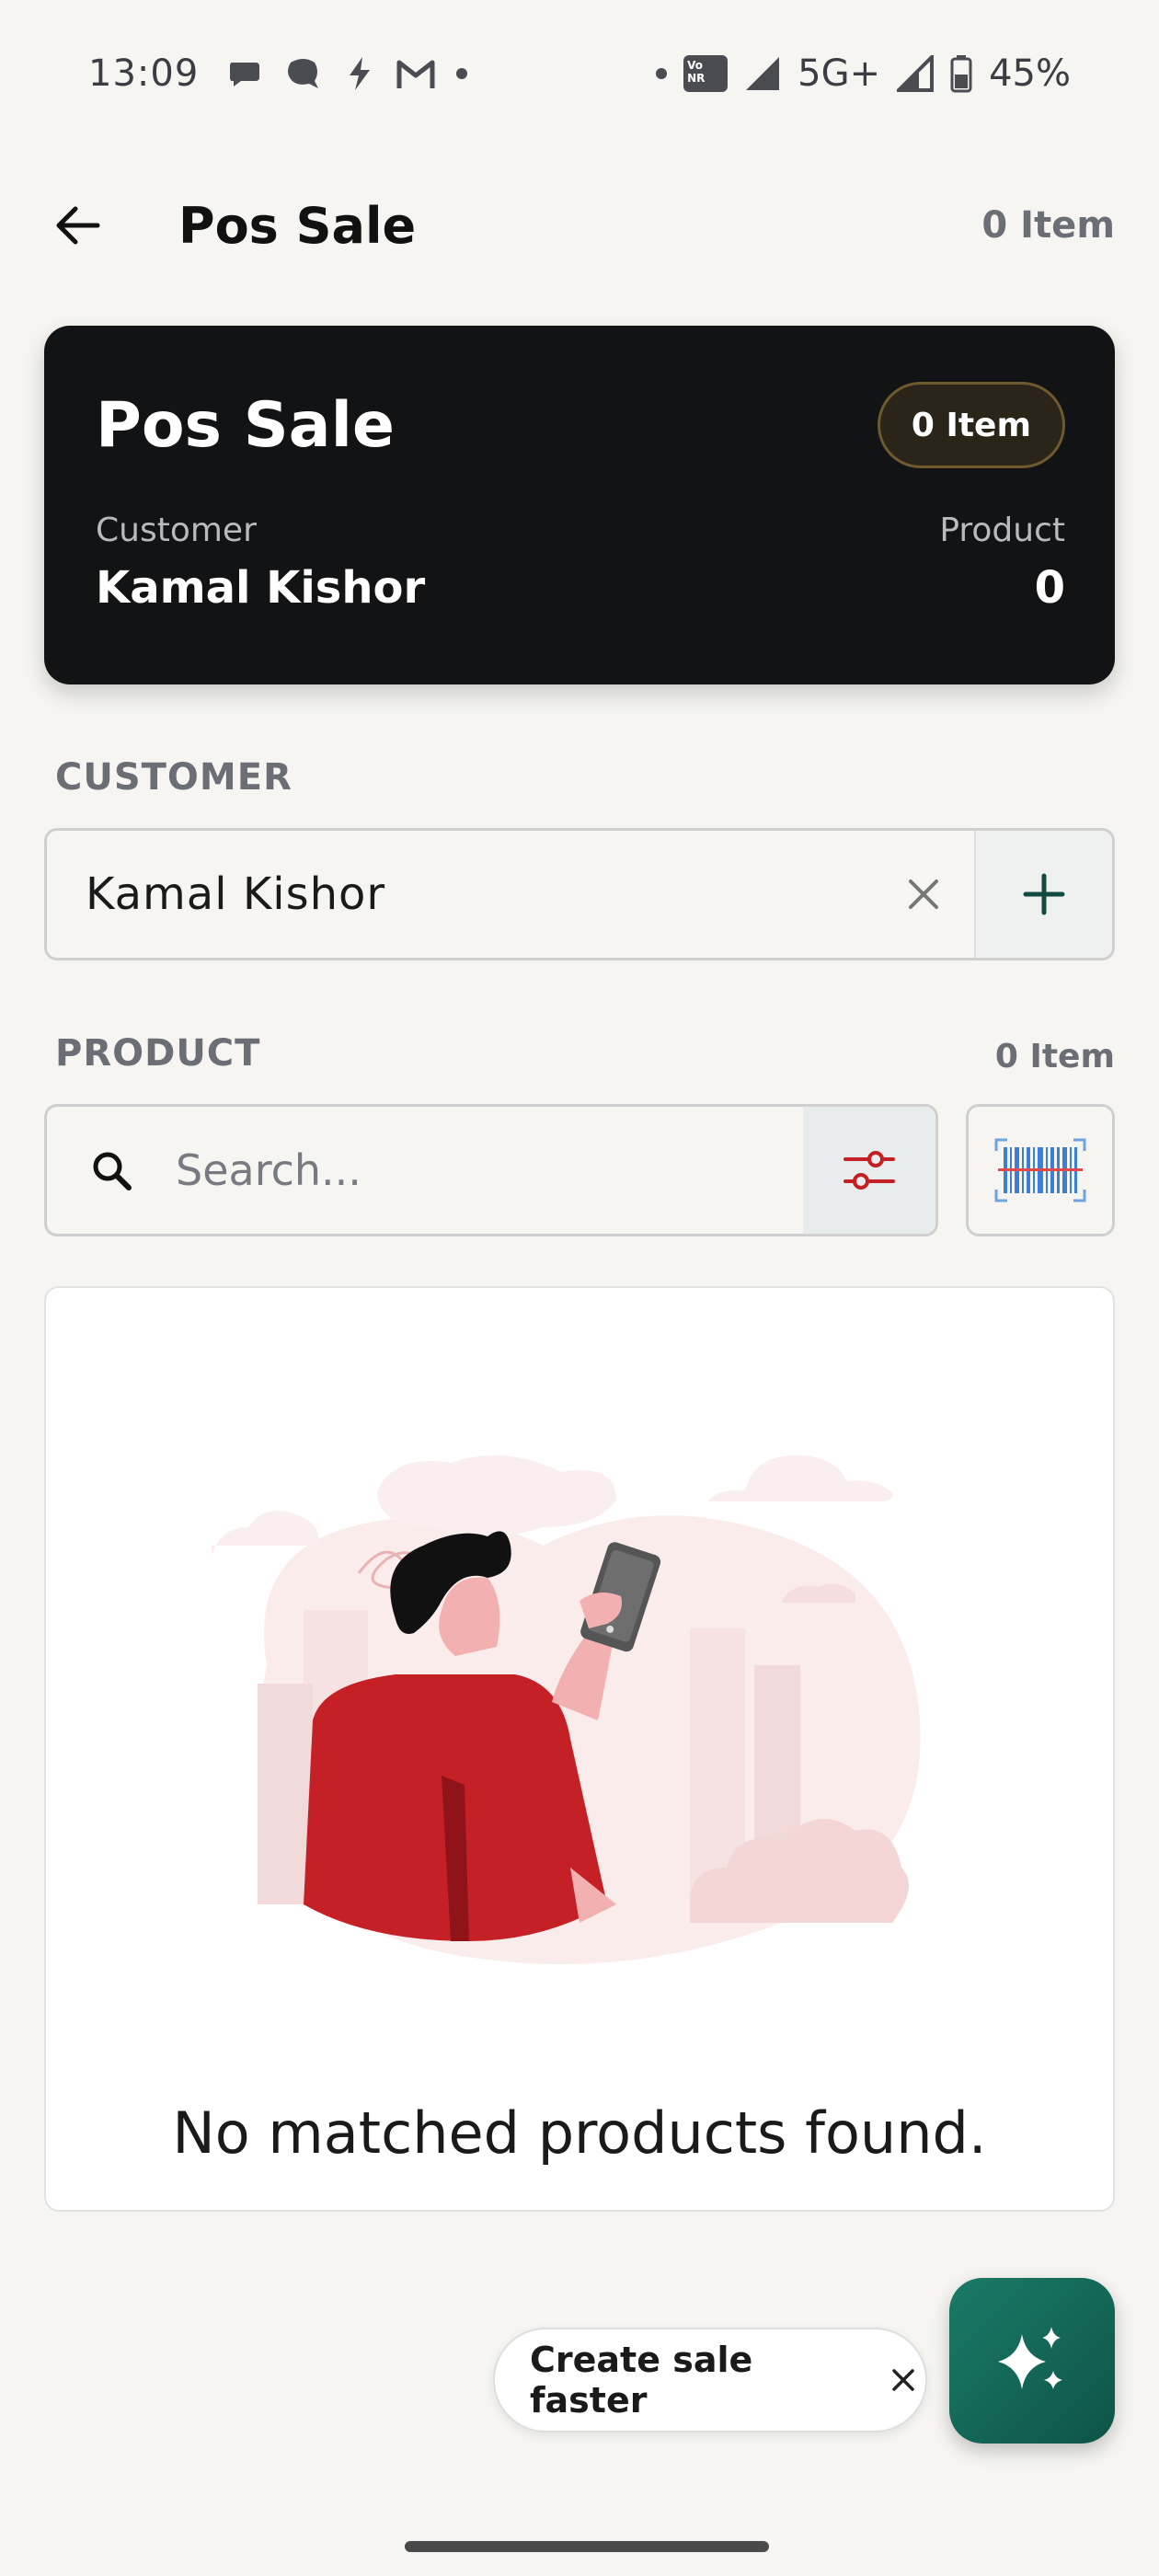 The image size is (1159, 2576). I want to click on product-section-label: PRODUCT, so click(158, 1053).